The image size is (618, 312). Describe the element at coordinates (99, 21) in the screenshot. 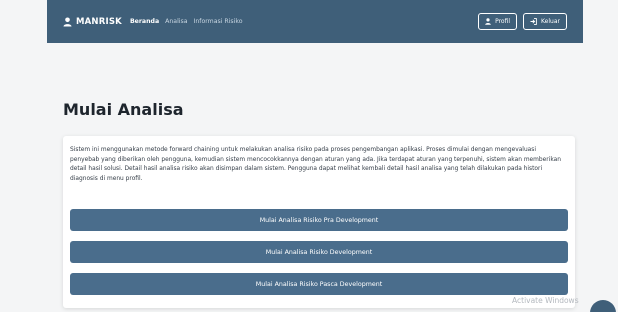

I see `brand-name: MANRISK` at that location.